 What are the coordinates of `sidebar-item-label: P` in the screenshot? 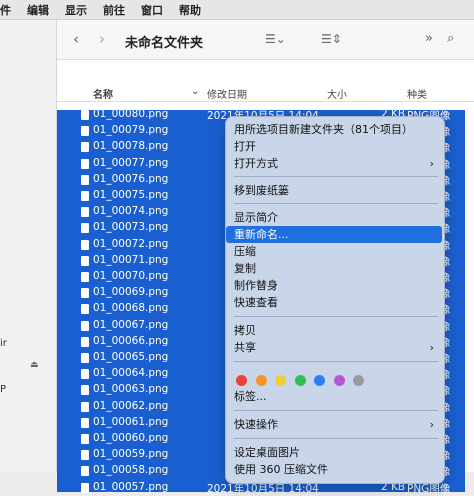 It's located at (3, 389).